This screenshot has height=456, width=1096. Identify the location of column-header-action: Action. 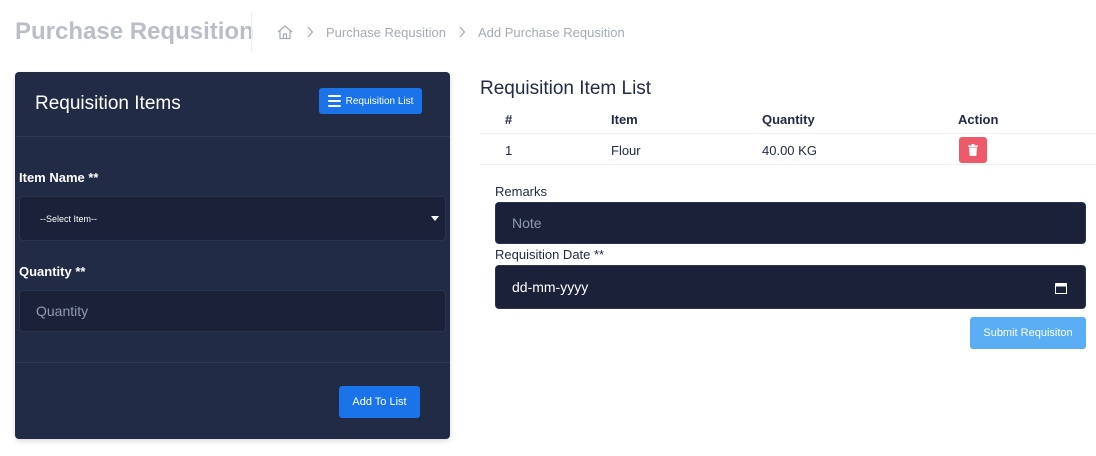
(978, 119).